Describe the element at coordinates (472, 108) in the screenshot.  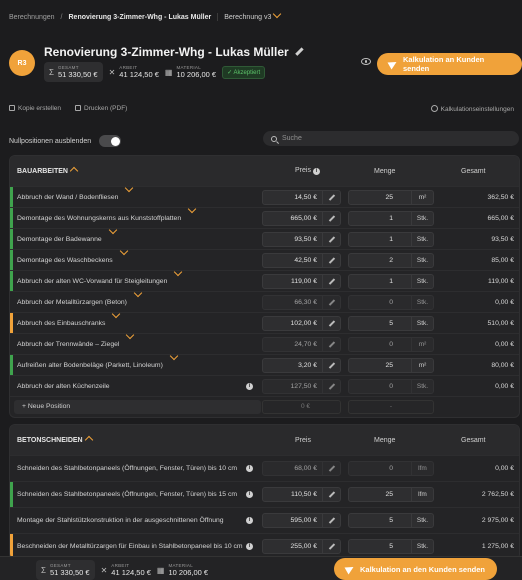
I see `settings-button: Kalkulationseinstellungen` at that location.